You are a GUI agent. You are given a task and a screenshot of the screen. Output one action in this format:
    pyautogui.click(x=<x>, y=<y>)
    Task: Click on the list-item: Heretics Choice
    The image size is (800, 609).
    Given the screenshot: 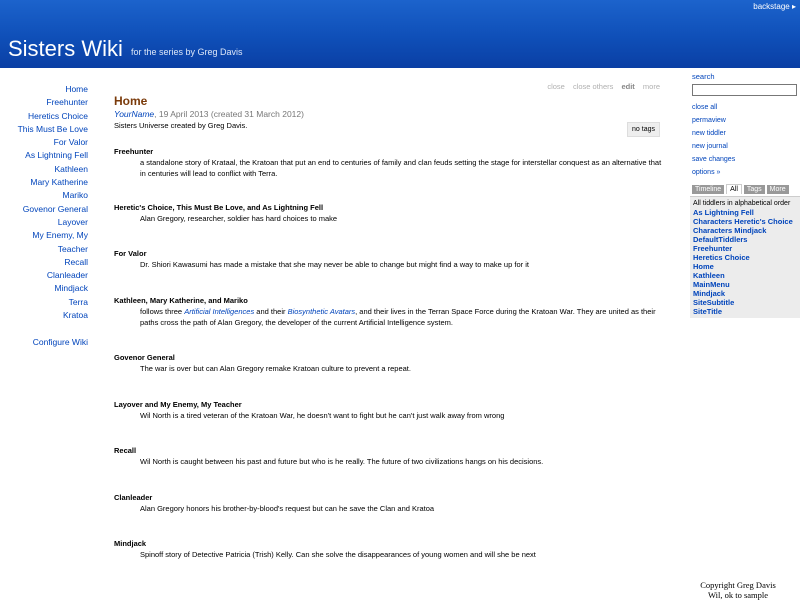 What is the action you would take?
    pyautogui.click(x=746, y=257)
    